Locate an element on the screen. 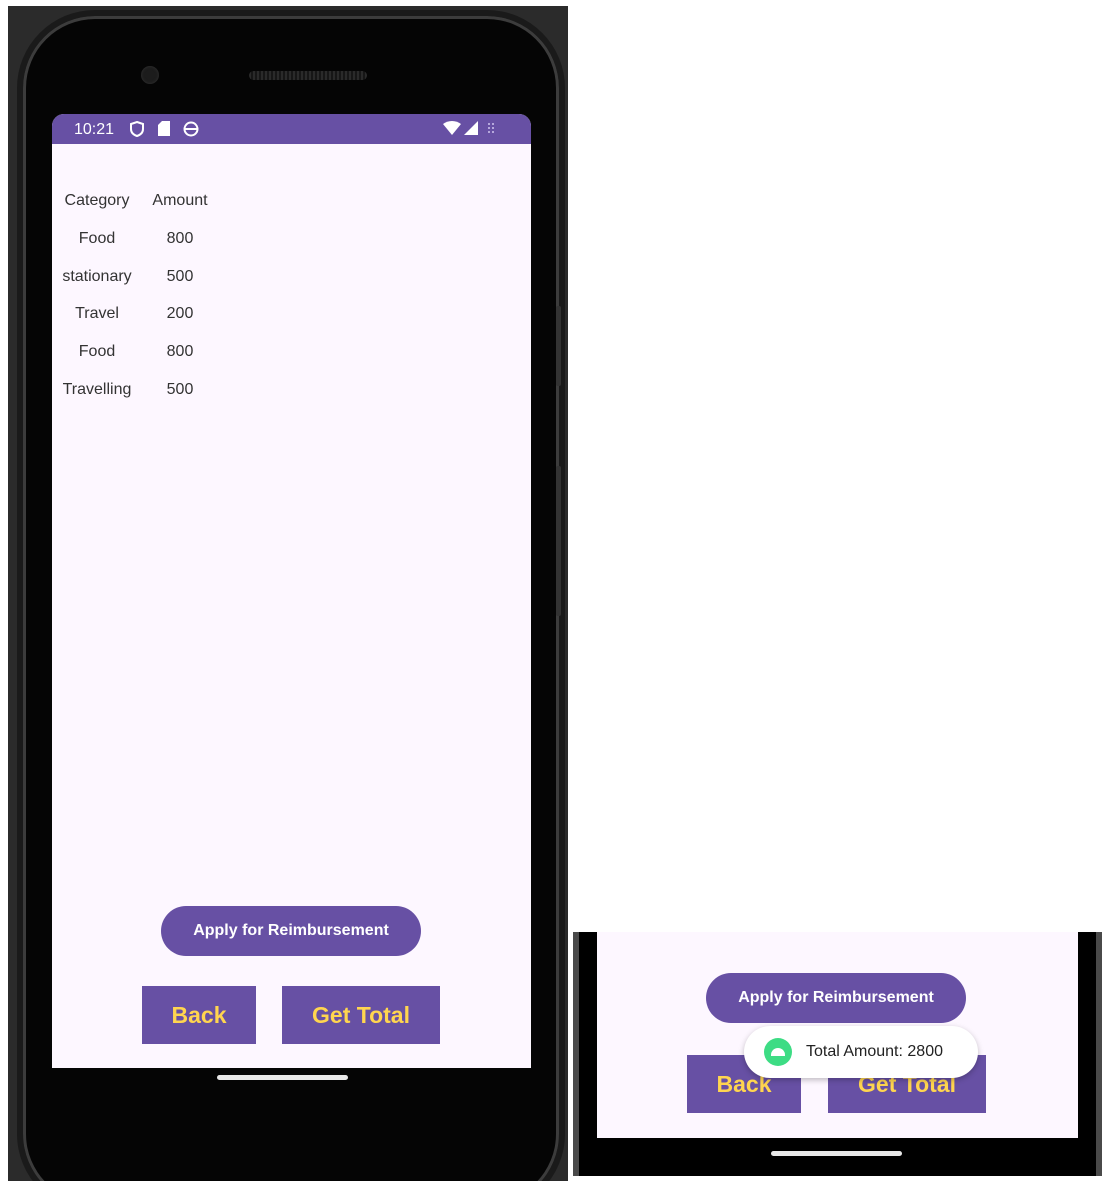 This screenshot has width=1102, height=1181. get-total-button: Get Total is located at coordinates (361, 1015).